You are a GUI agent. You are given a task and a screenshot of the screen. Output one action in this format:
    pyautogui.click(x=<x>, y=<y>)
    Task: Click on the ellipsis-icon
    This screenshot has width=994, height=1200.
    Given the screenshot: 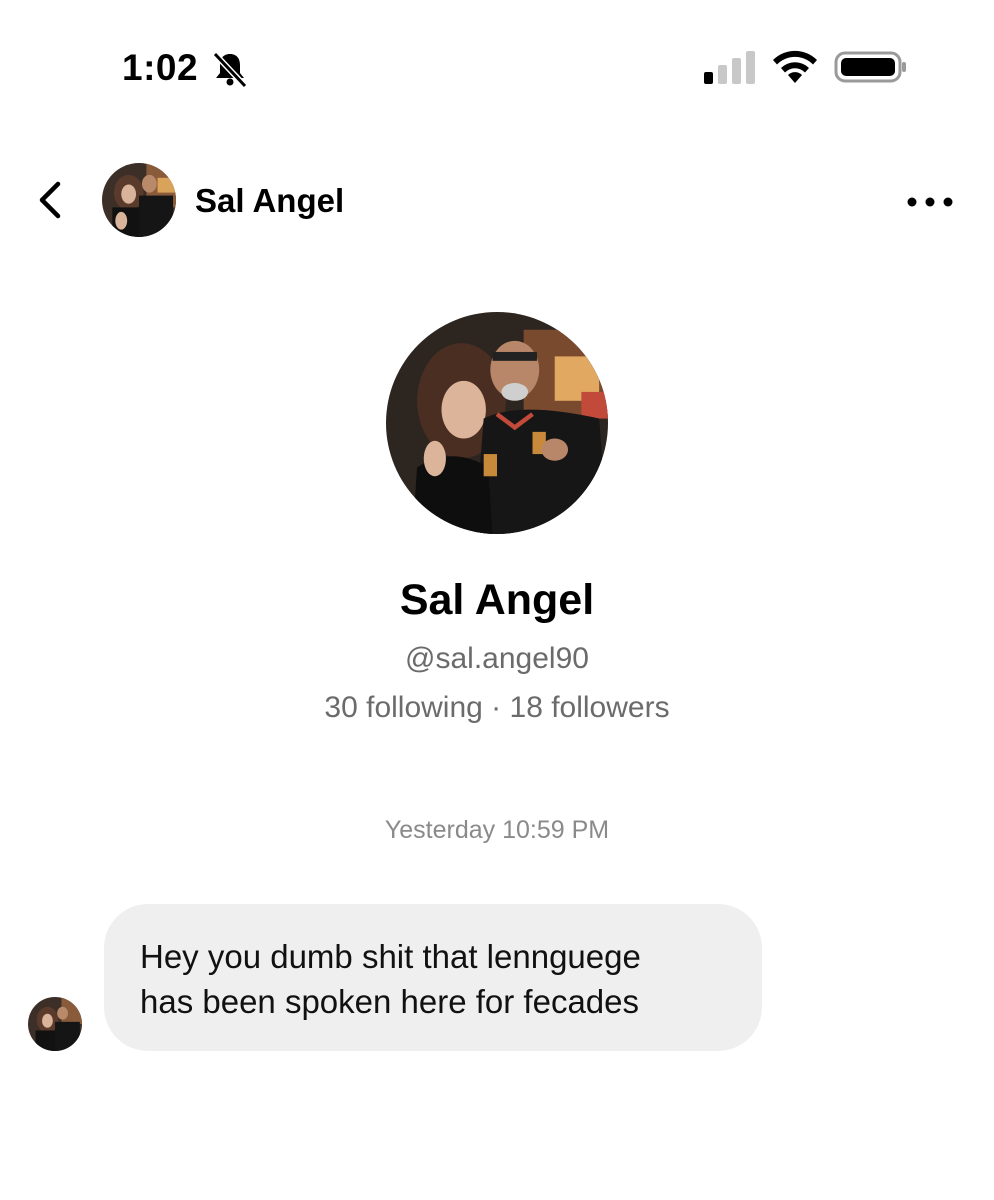 What is the action you would take?
    pyautogui.click(x=930, y=202)
    